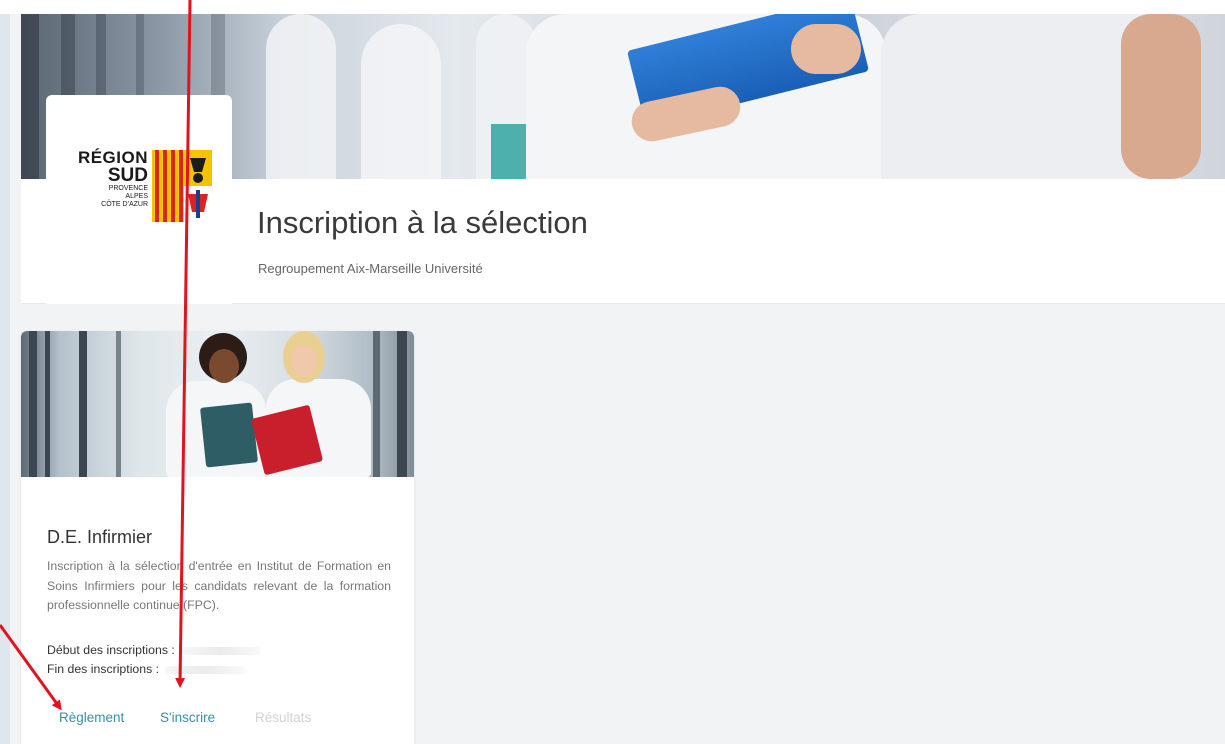 The image size is (1225, 744). What do you see at coordinates (187, 717) in the screenshot?
I see `register-link: S'inscrire` at bounding box center [187, 717].